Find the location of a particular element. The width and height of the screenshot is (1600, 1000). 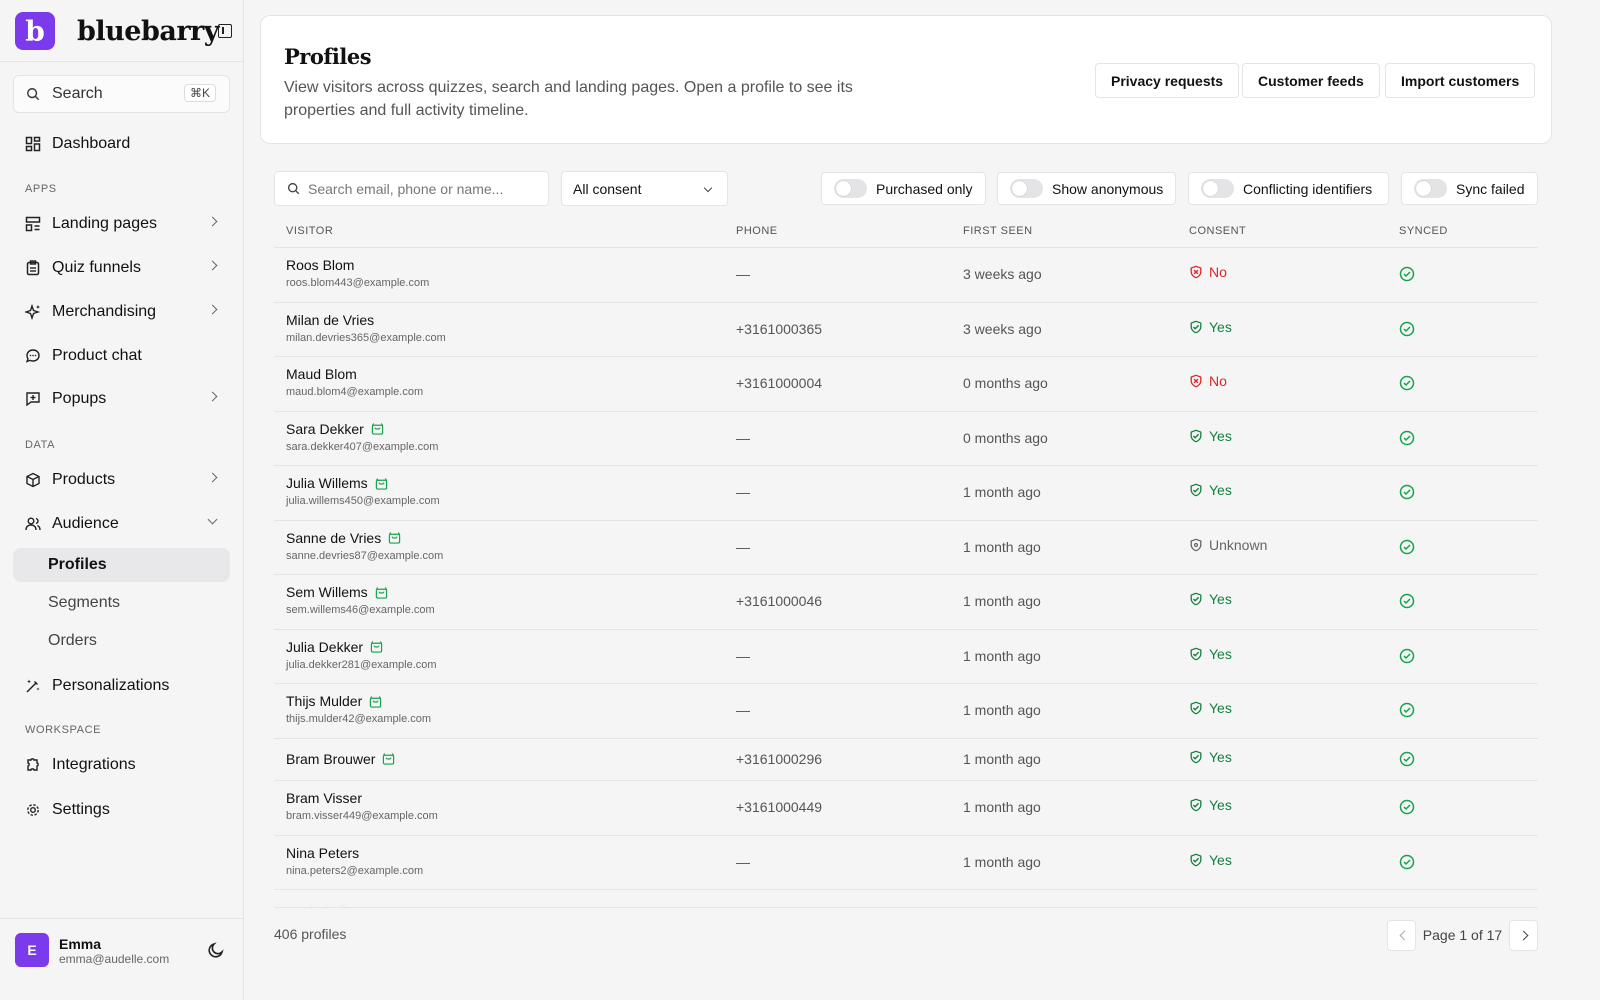

visitor-name: Sanne de Vries is located at coordinates (343, 538).